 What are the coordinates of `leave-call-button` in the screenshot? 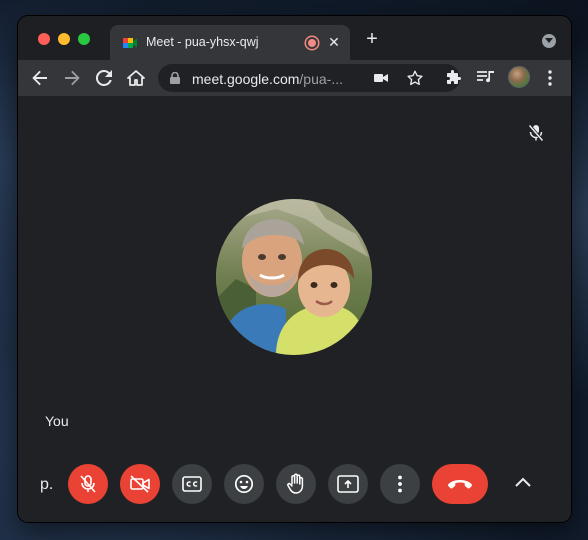 It's located at (460, 484).